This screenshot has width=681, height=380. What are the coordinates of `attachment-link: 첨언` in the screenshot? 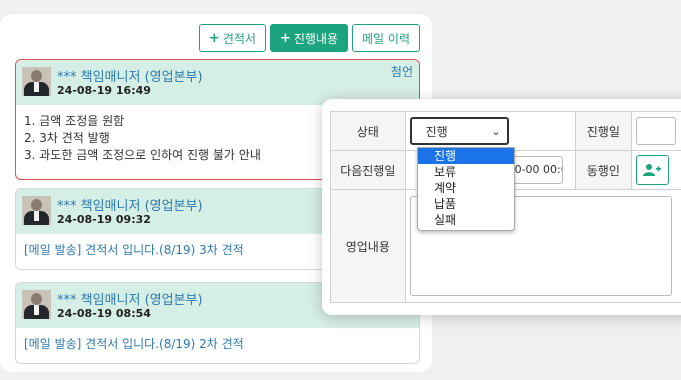 It's located at (402, 71).